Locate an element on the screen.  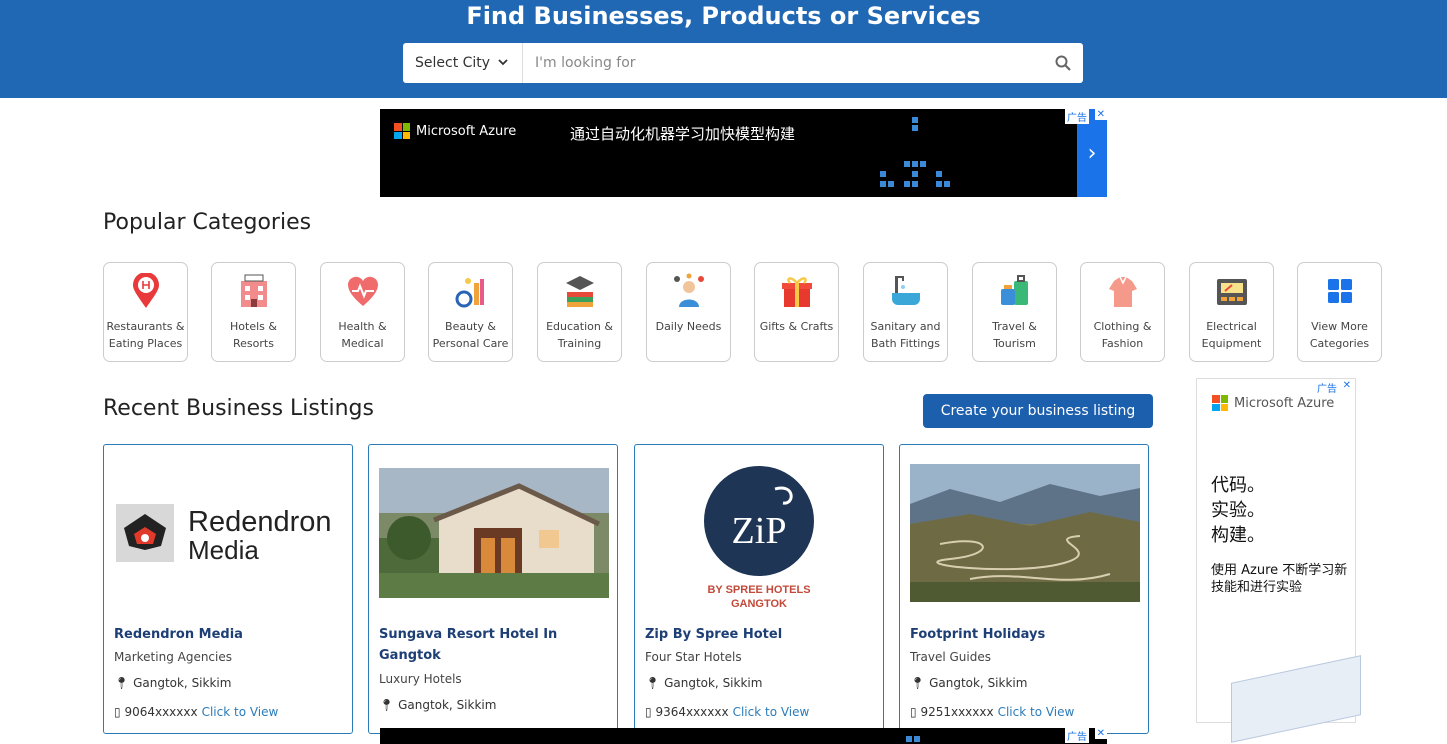
city-select: Select City is located at coordinates (463, 63).